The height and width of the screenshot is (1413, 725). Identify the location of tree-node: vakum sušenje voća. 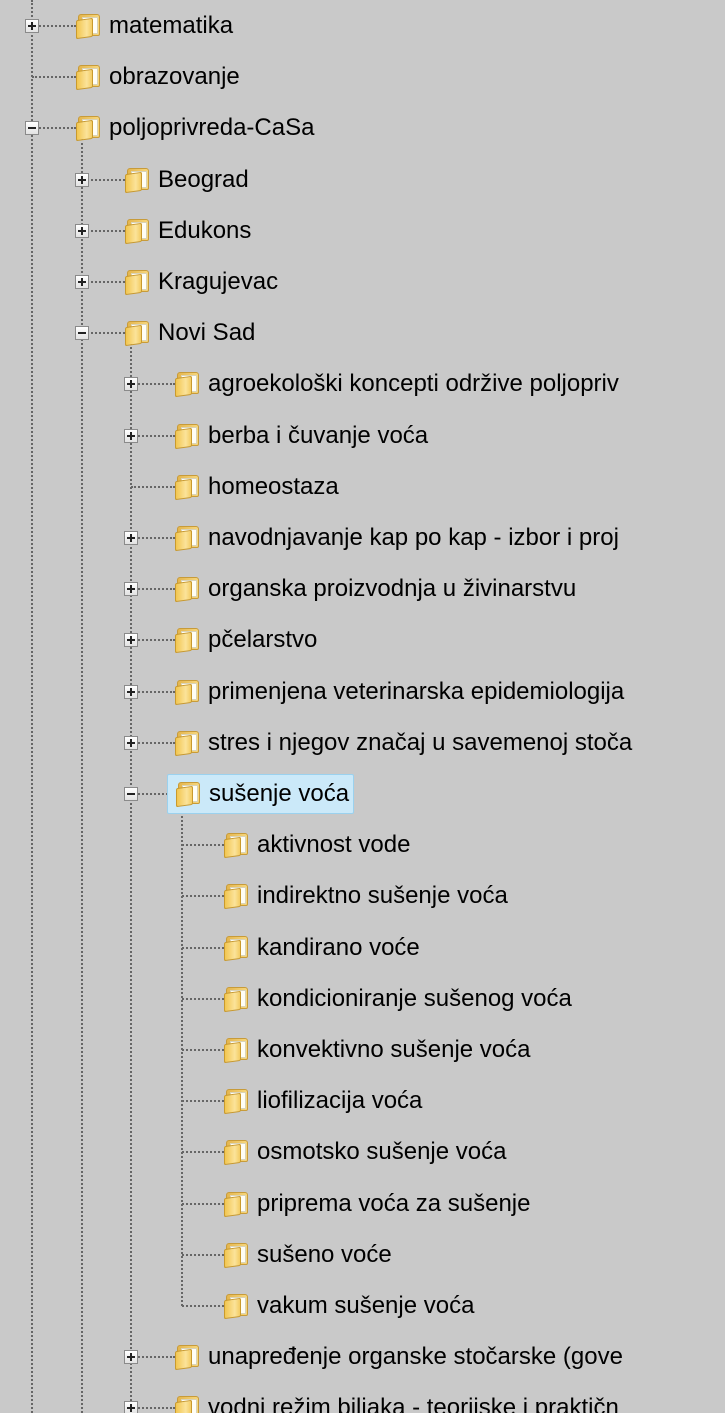
(345, 1306).